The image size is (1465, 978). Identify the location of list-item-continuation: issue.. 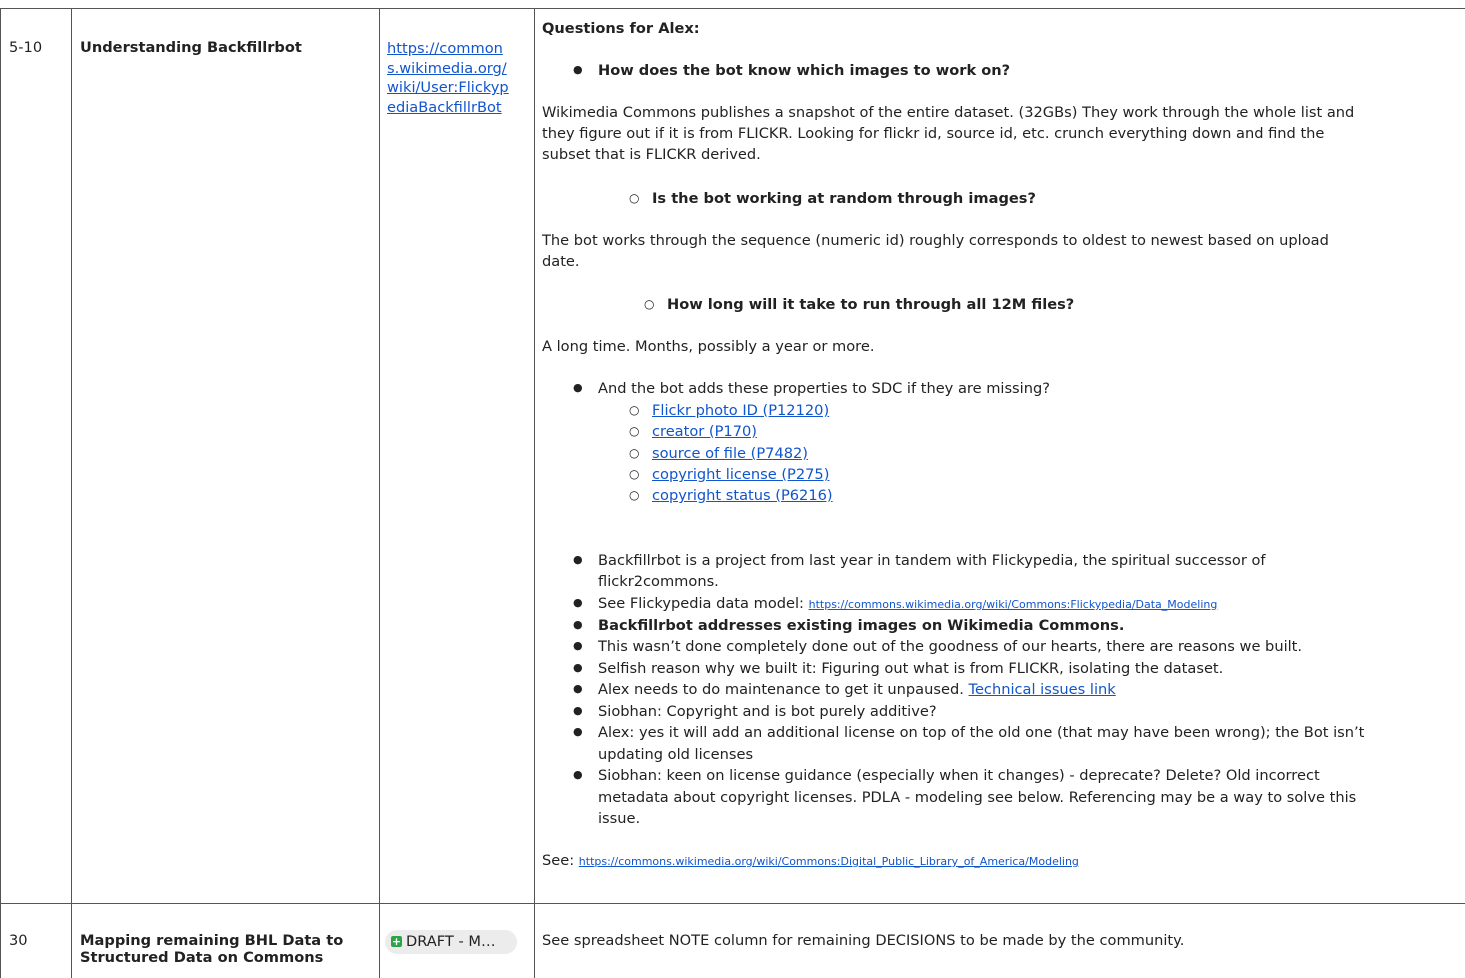
(619, 818).